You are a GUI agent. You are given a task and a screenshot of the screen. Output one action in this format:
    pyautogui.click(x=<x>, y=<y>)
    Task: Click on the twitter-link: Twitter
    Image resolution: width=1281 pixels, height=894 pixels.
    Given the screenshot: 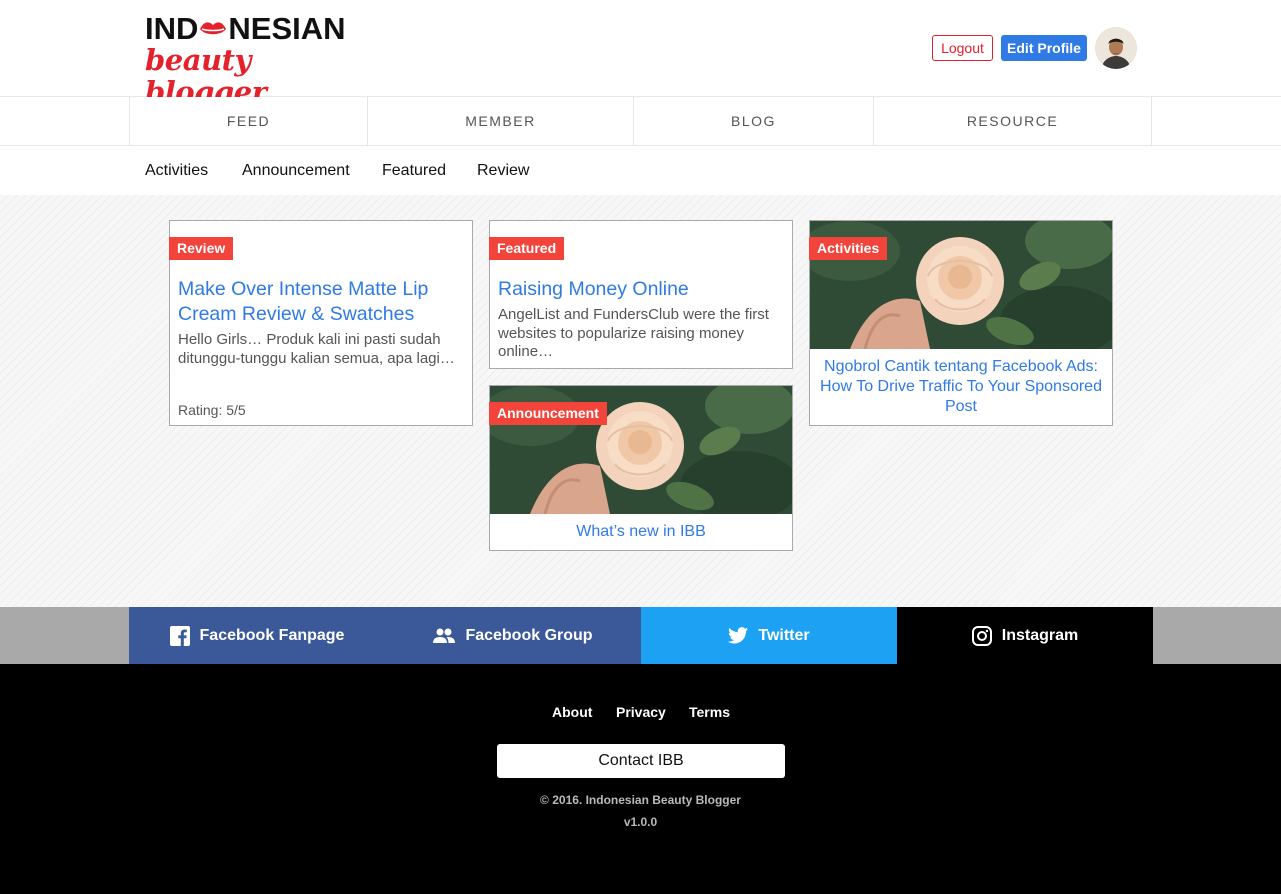 What is the action you would take?
    pyautogui.click(x=769, y=635)
    